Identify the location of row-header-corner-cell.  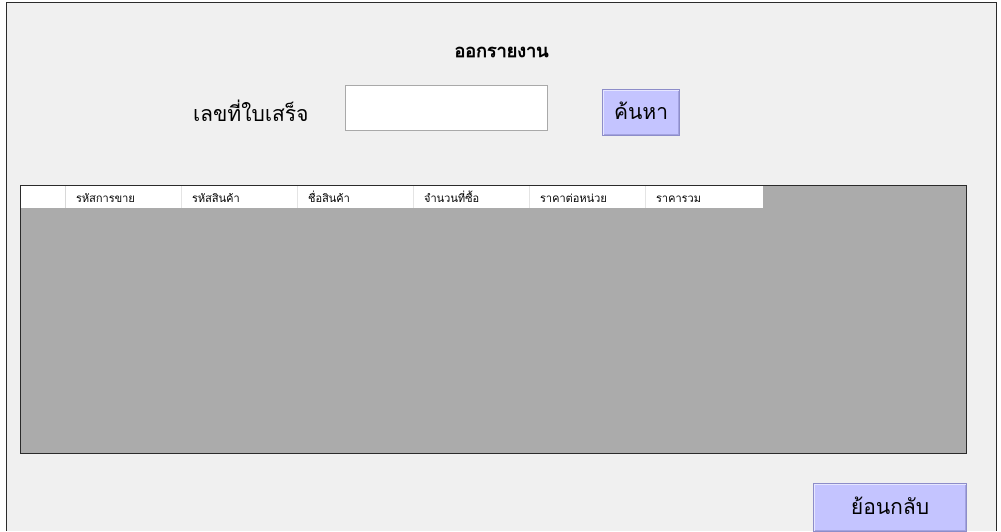
(43, 197).